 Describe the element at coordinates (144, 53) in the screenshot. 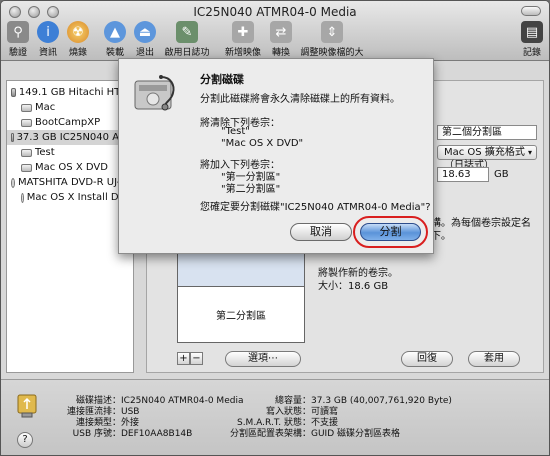

I see `toolbar-eject-label: 退出` at that location.